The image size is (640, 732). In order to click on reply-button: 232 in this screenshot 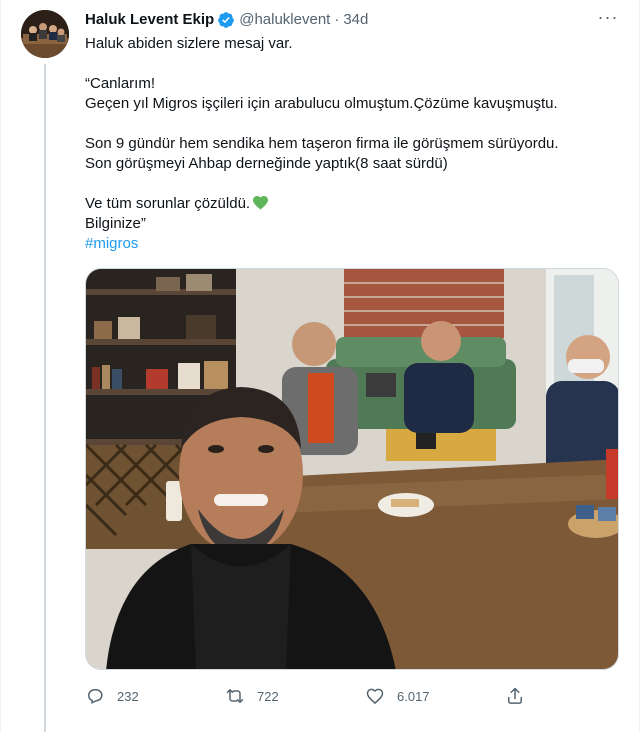, I will do `click(155, 696)`.